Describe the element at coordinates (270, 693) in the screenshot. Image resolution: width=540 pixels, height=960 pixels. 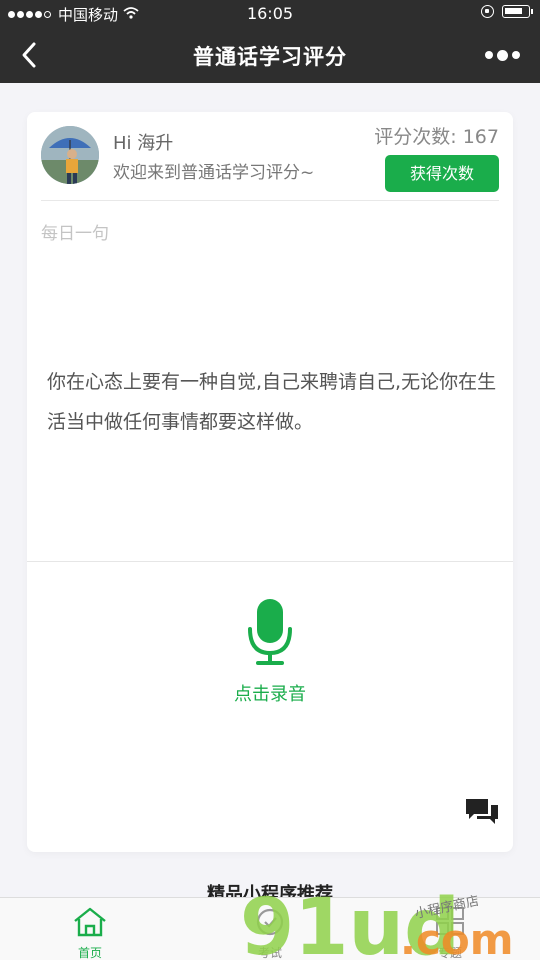
I see `record-label: 点击录音` at that location.